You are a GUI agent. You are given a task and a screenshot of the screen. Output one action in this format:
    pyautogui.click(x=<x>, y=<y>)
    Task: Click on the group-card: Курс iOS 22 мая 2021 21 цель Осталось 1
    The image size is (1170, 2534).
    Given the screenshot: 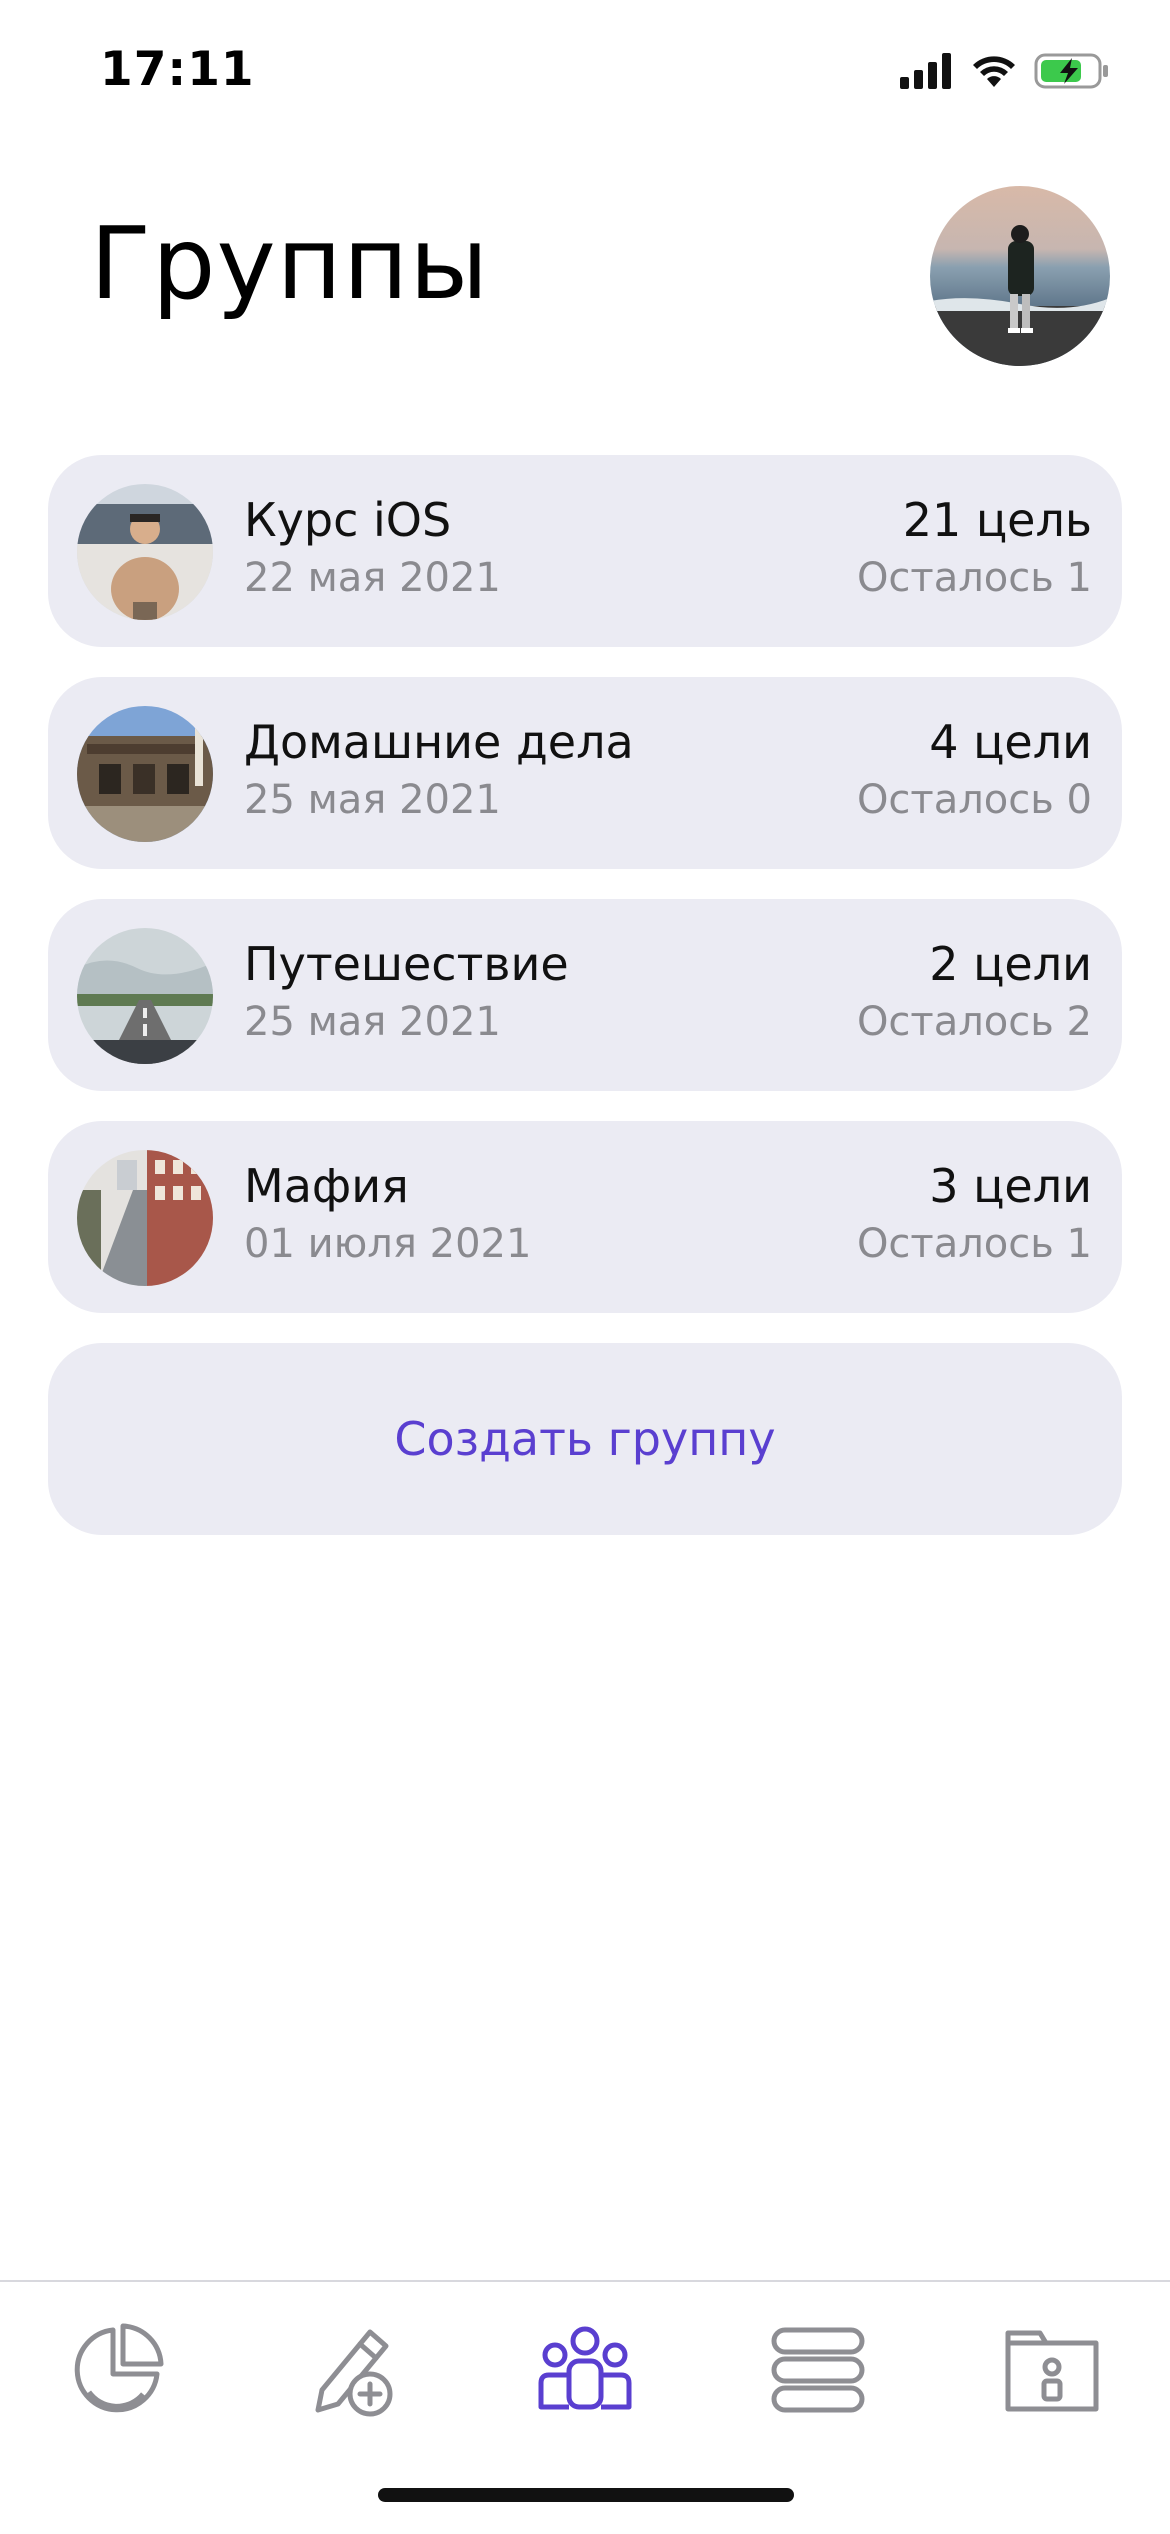 What is the action you would take?
    pyautogui.click(x=585, y=551)
    